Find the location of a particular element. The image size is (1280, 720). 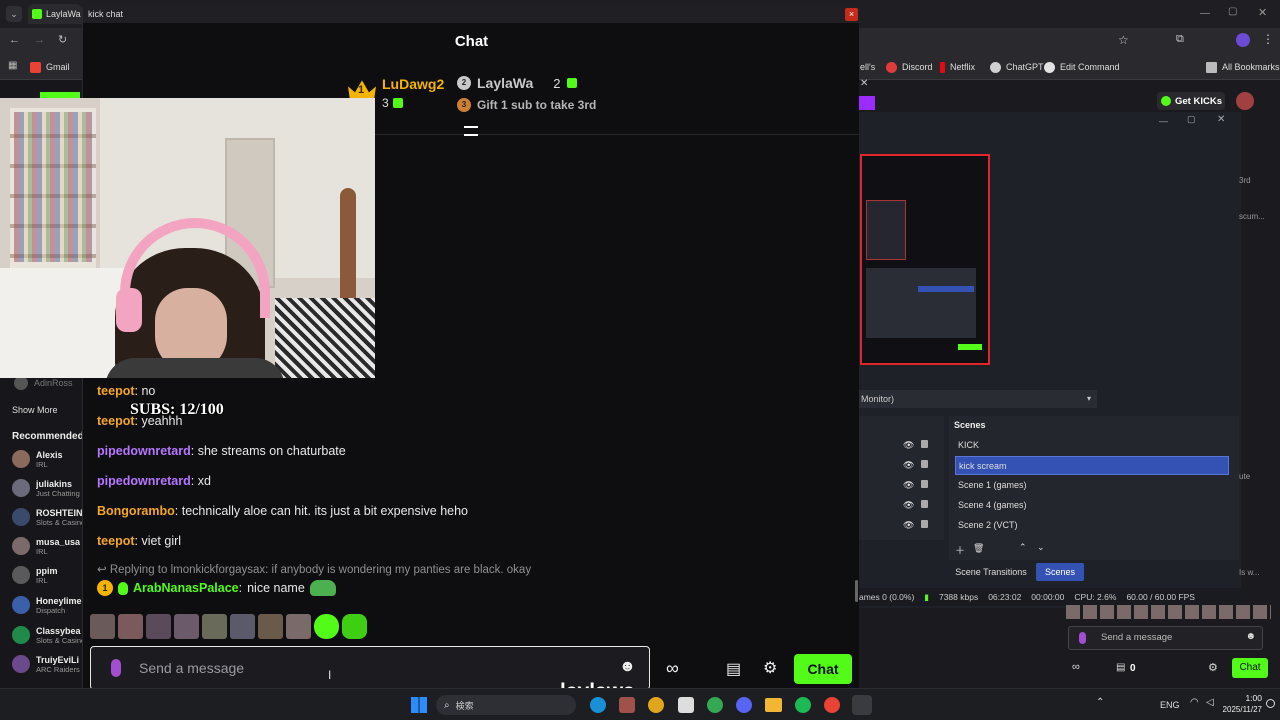

chat-message: 1 ArabNanasPalace: nice name is located at coordinates (216, 588).